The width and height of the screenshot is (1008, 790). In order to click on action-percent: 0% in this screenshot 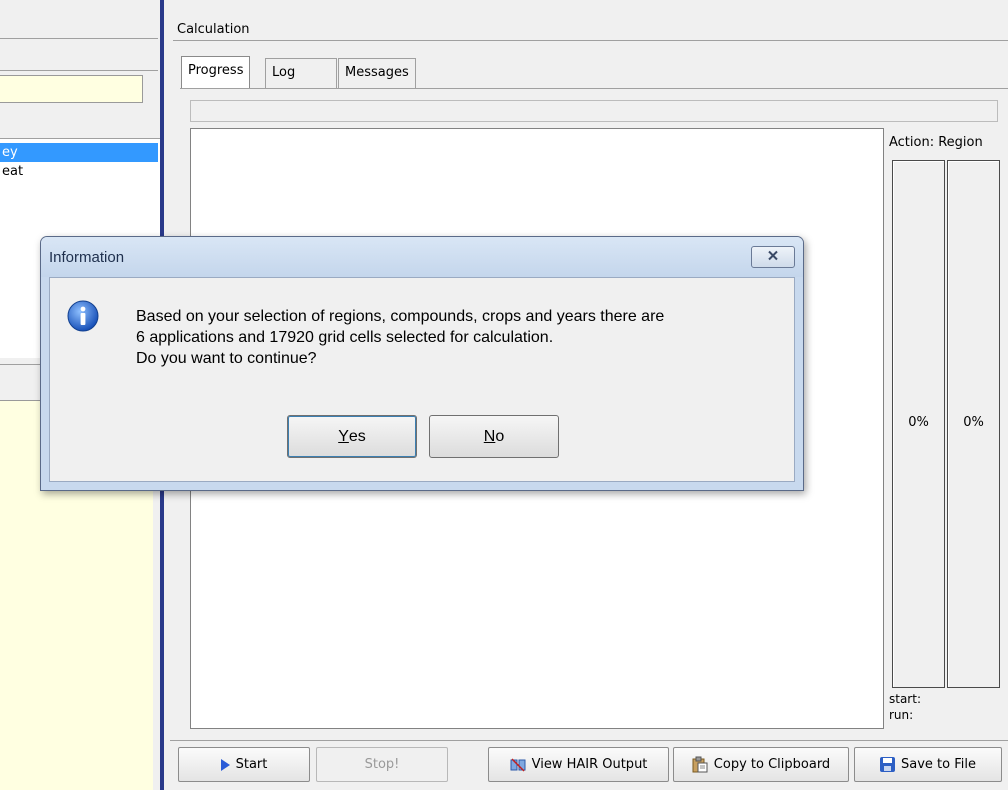, I will do `click(918, 422)`.